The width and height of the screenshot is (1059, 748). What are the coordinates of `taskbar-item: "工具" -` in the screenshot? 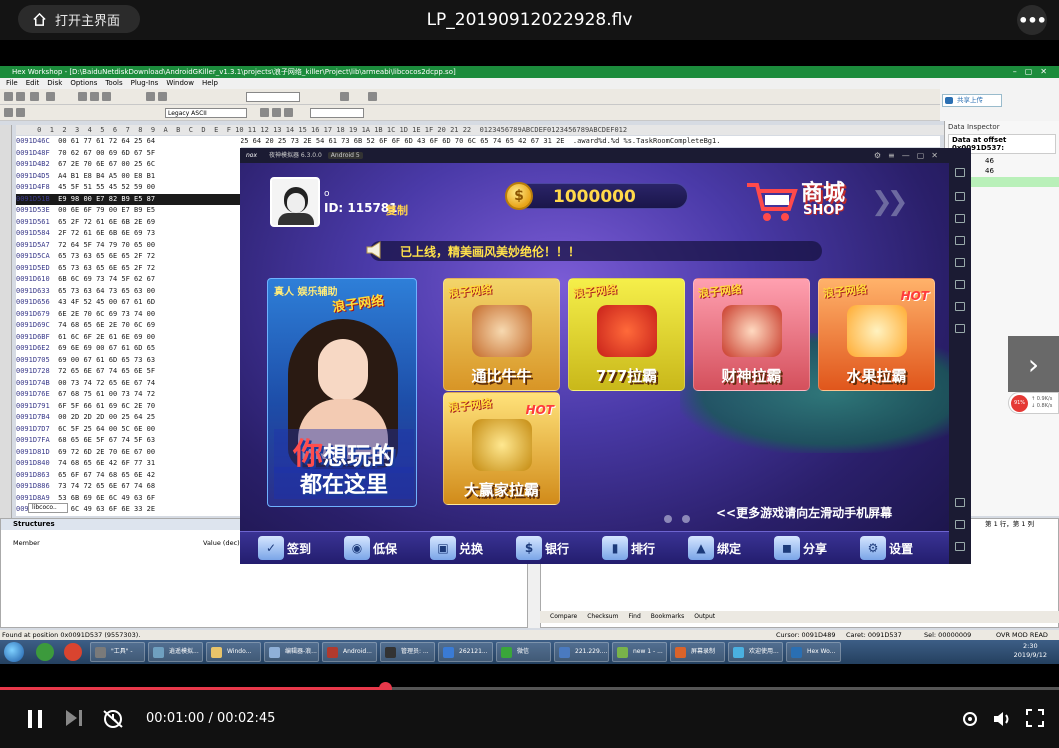 It's located at (117, 652).